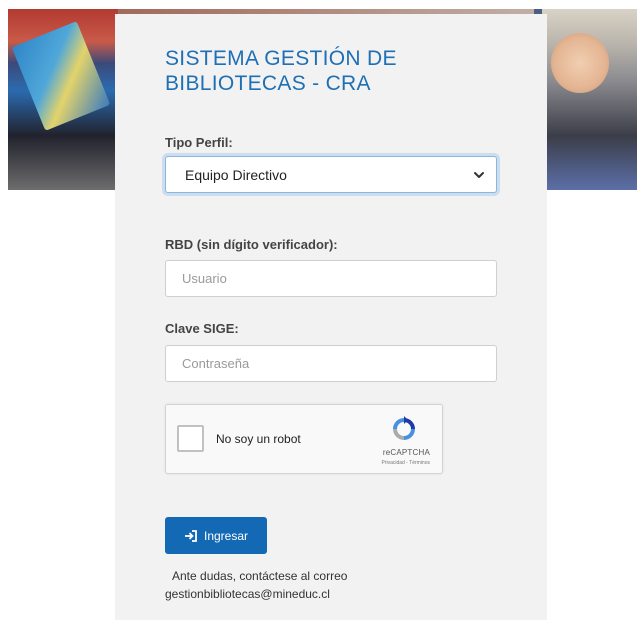 This screenshot has height=620, width=637. Describe the element at coordinates (331, 363) in the screenshot. I see `password-input` at that location.